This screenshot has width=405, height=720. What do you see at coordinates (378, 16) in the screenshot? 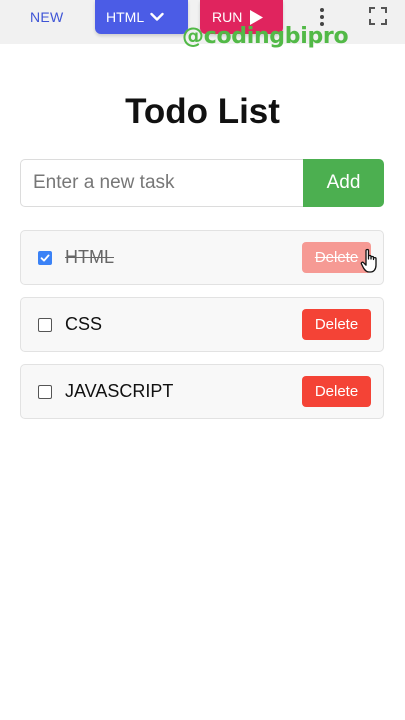
I see `fullscreen-icon` at bounding box center [378, 16].